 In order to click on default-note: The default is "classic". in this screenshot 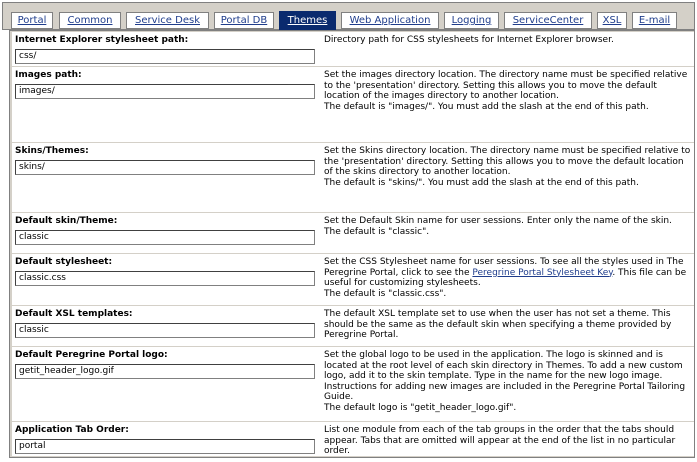, I will do `click(377, 231)`.